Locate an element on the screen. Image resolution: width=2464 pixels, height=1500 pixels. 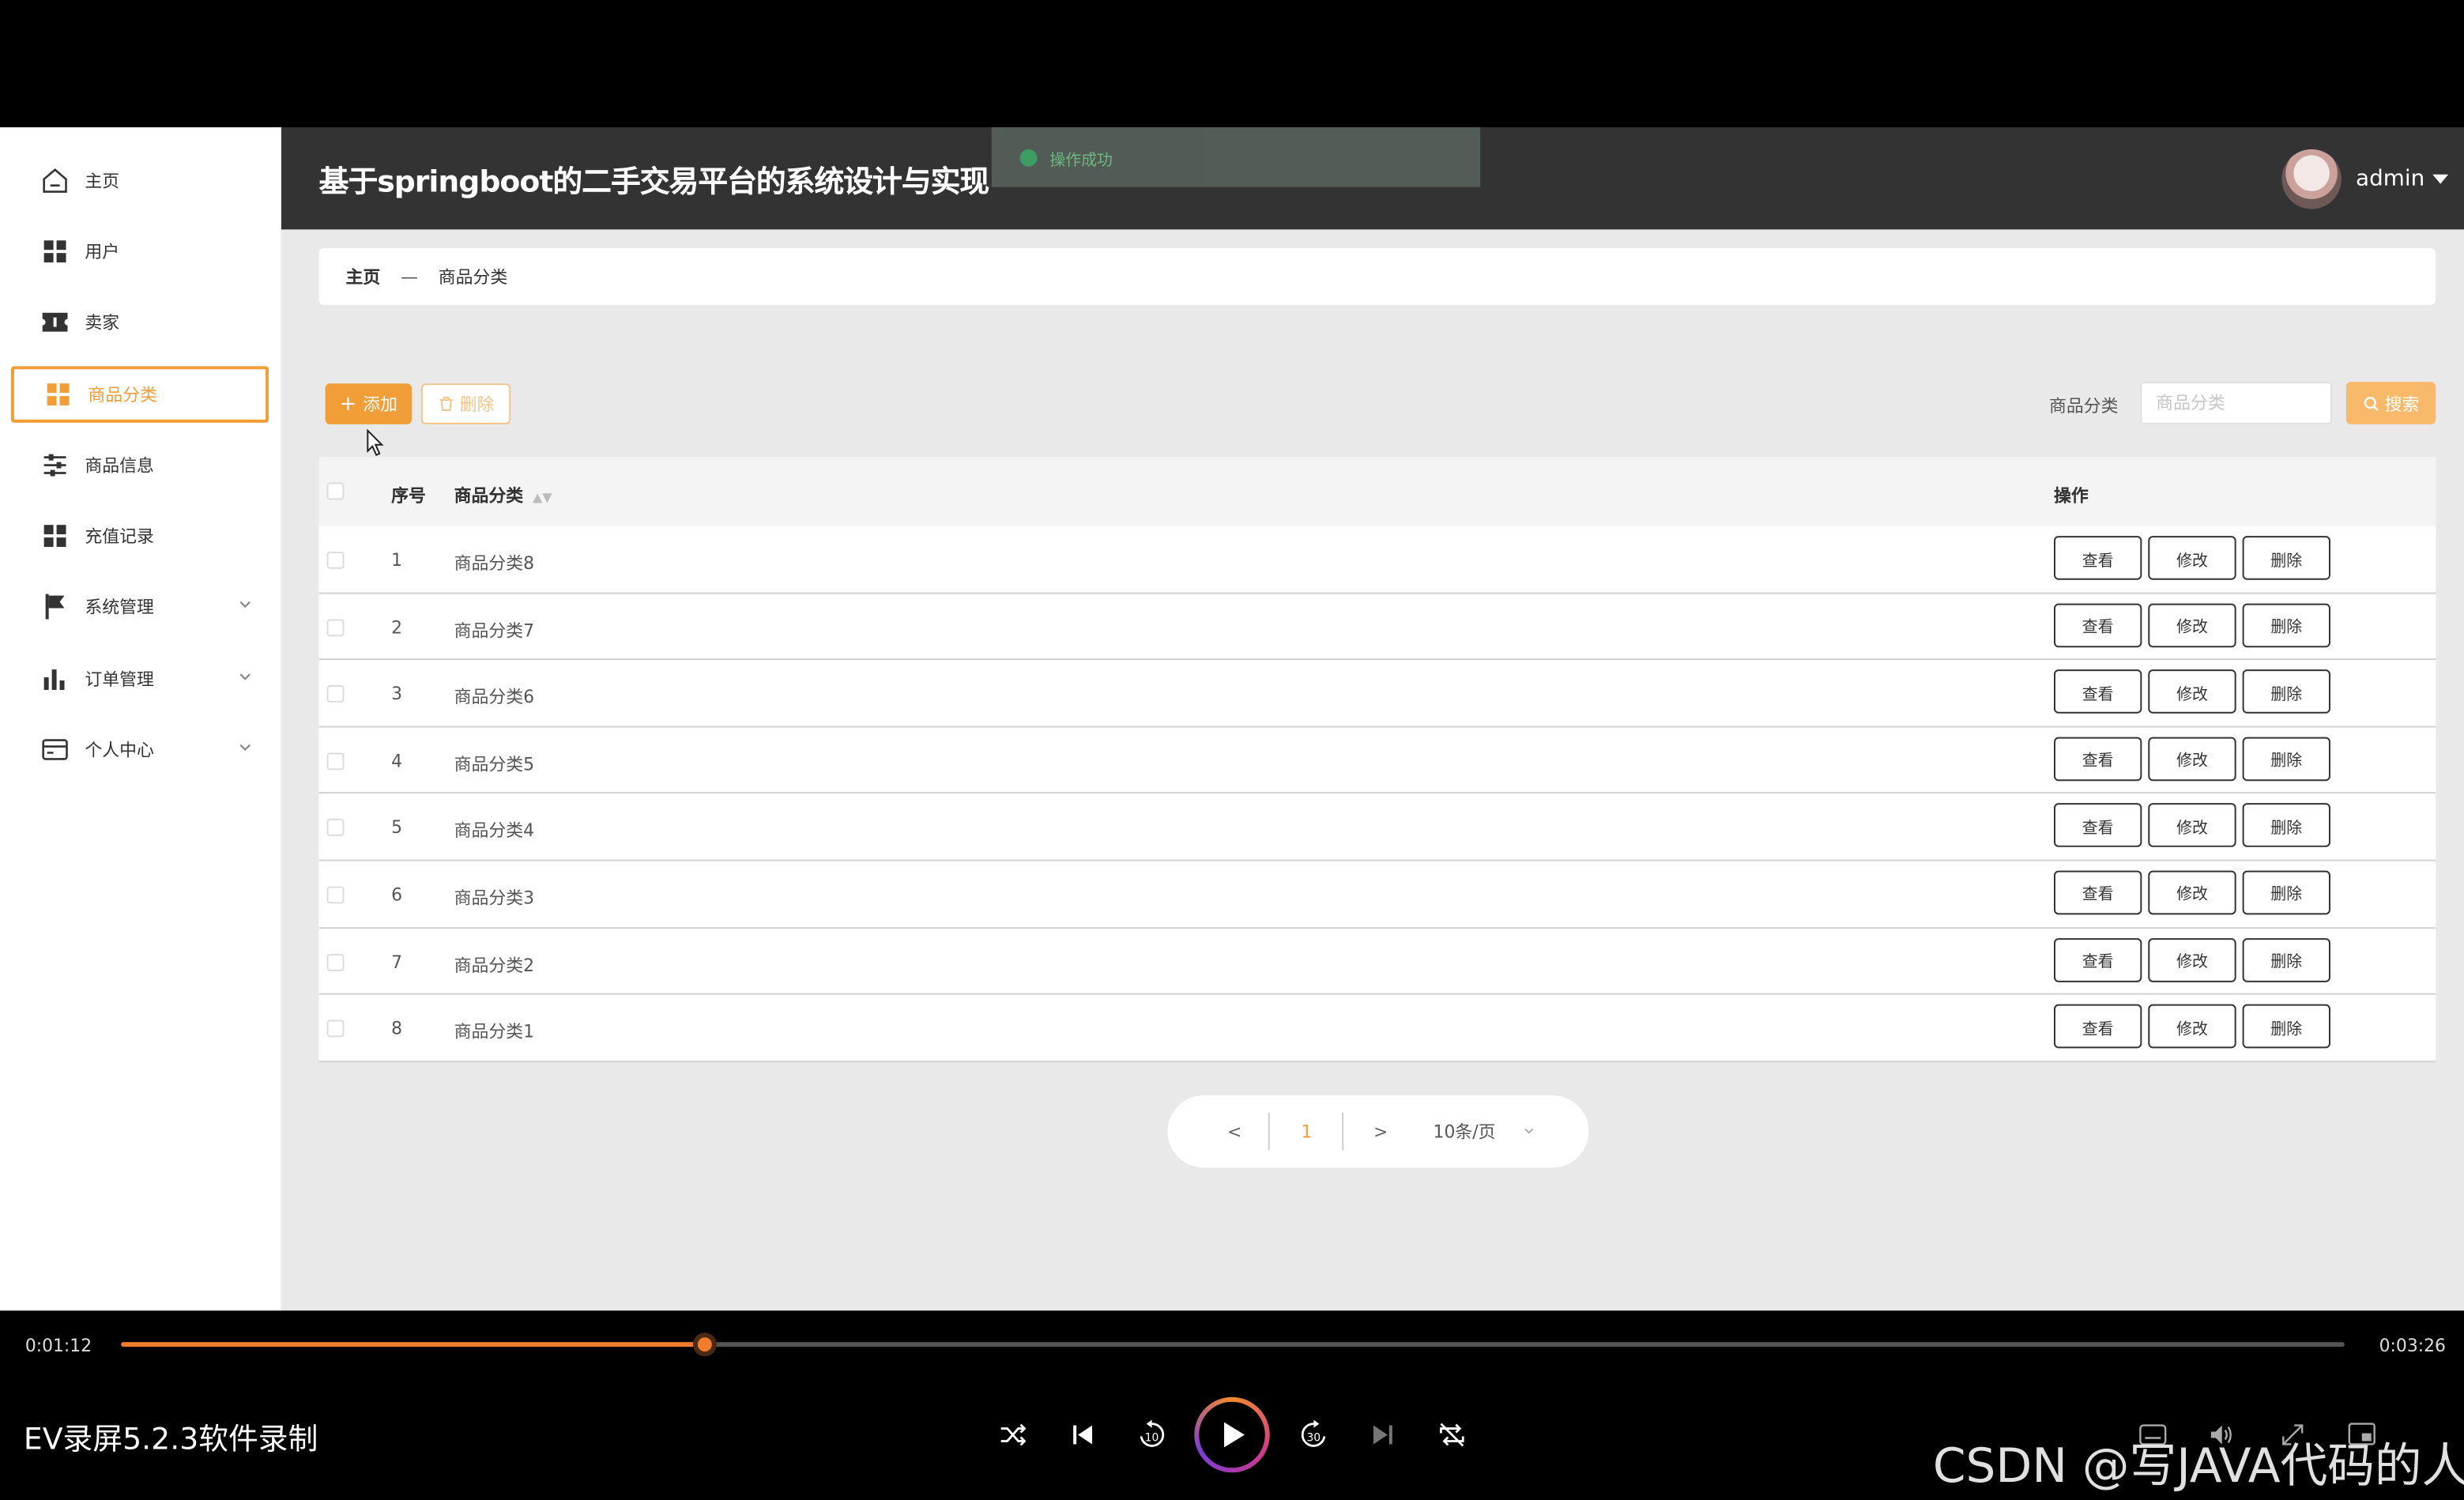
progress-handle is located at coordinates (704, 1345).